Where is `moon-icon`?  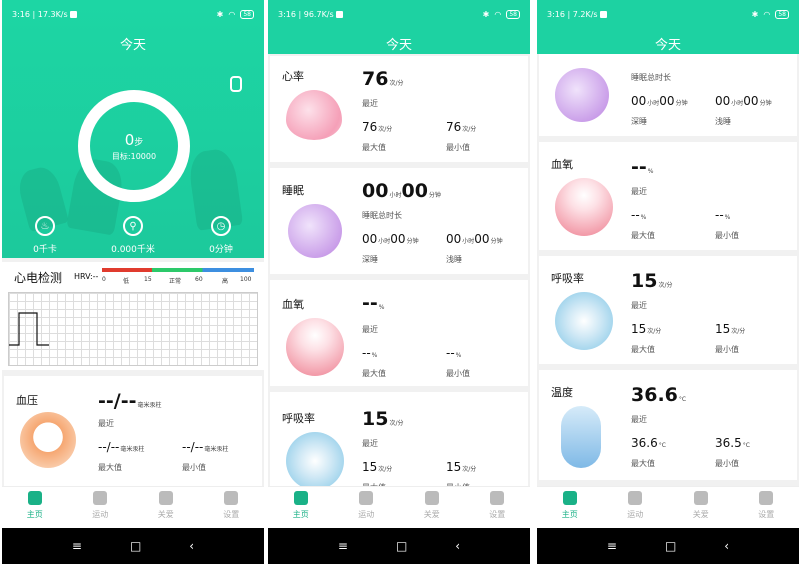
moon-icon is located at coordinates (582, 95).